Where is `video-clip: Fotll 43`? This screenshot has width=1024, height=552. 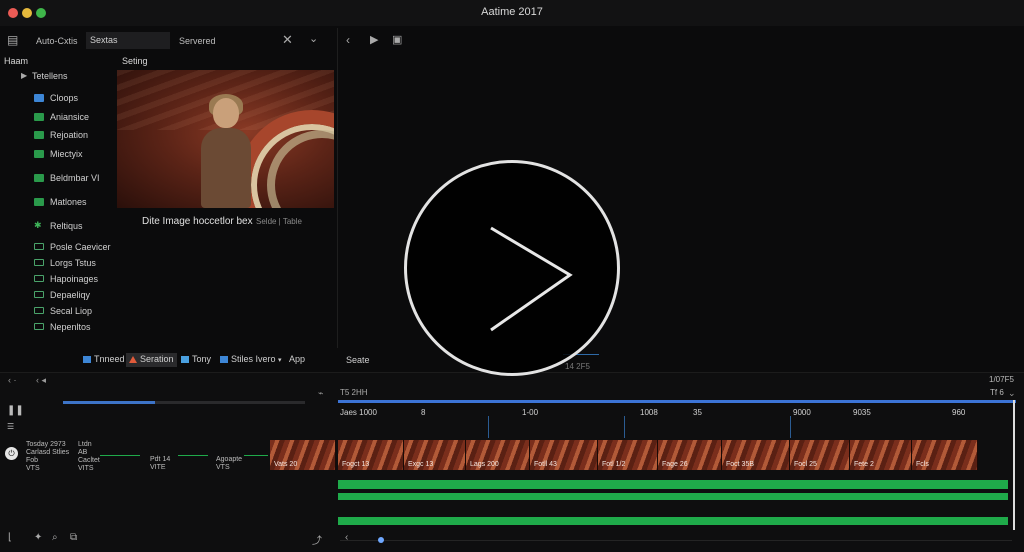
video-clip: Fotll 43 is located at coordinates (564, 455).